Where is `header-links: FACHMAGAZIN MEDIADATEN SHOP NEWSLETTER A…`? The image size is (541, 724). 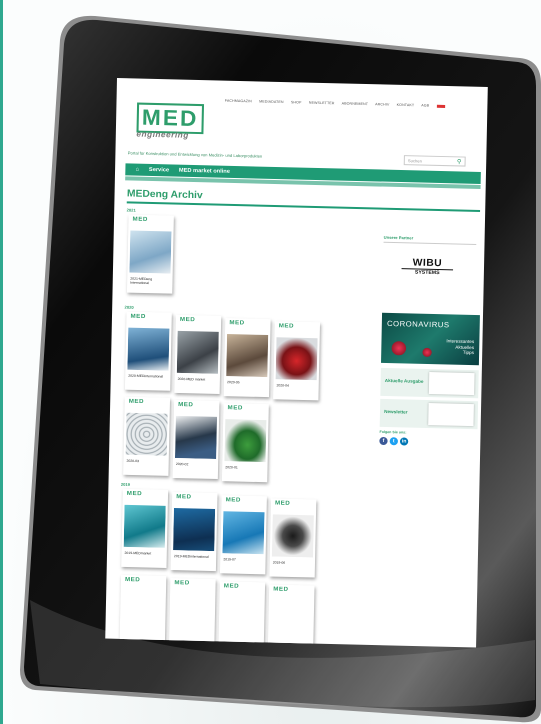
header-links: FACHMAGAZIN MEDIADATEN SHOP NEWSLETTER A… is located at coordinates (338, 103).